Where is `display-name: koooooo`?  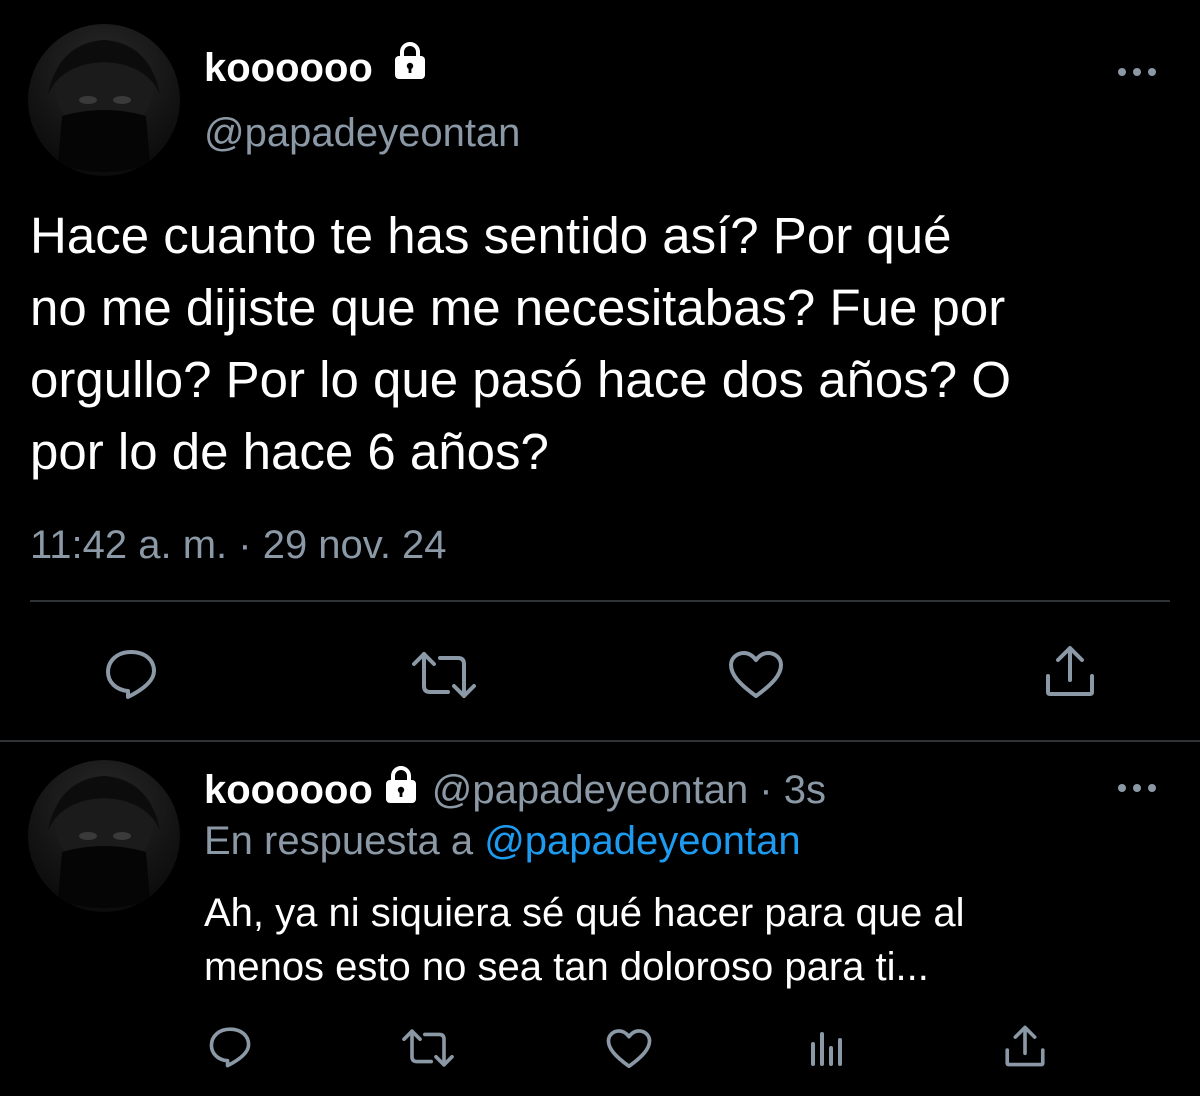 display-name: koooooo is located at coordinates (317, 66).